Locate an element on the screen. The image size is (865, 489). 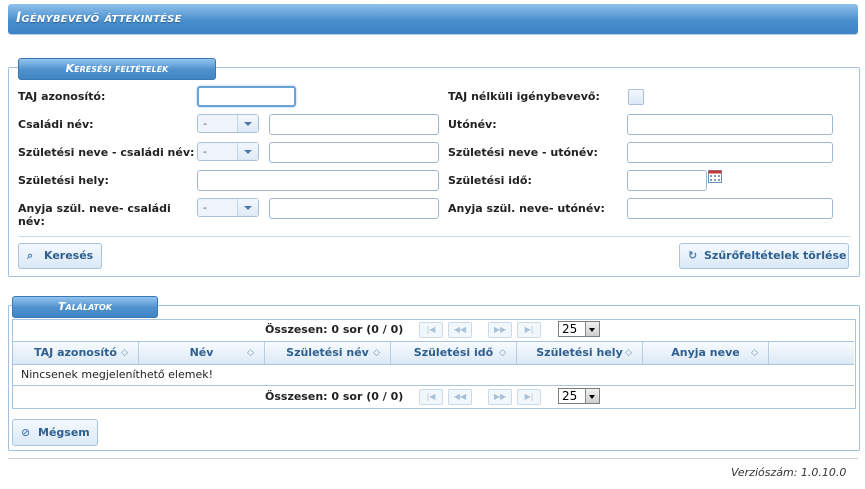
birth-given-name-input is located at coordinates (730, 152).